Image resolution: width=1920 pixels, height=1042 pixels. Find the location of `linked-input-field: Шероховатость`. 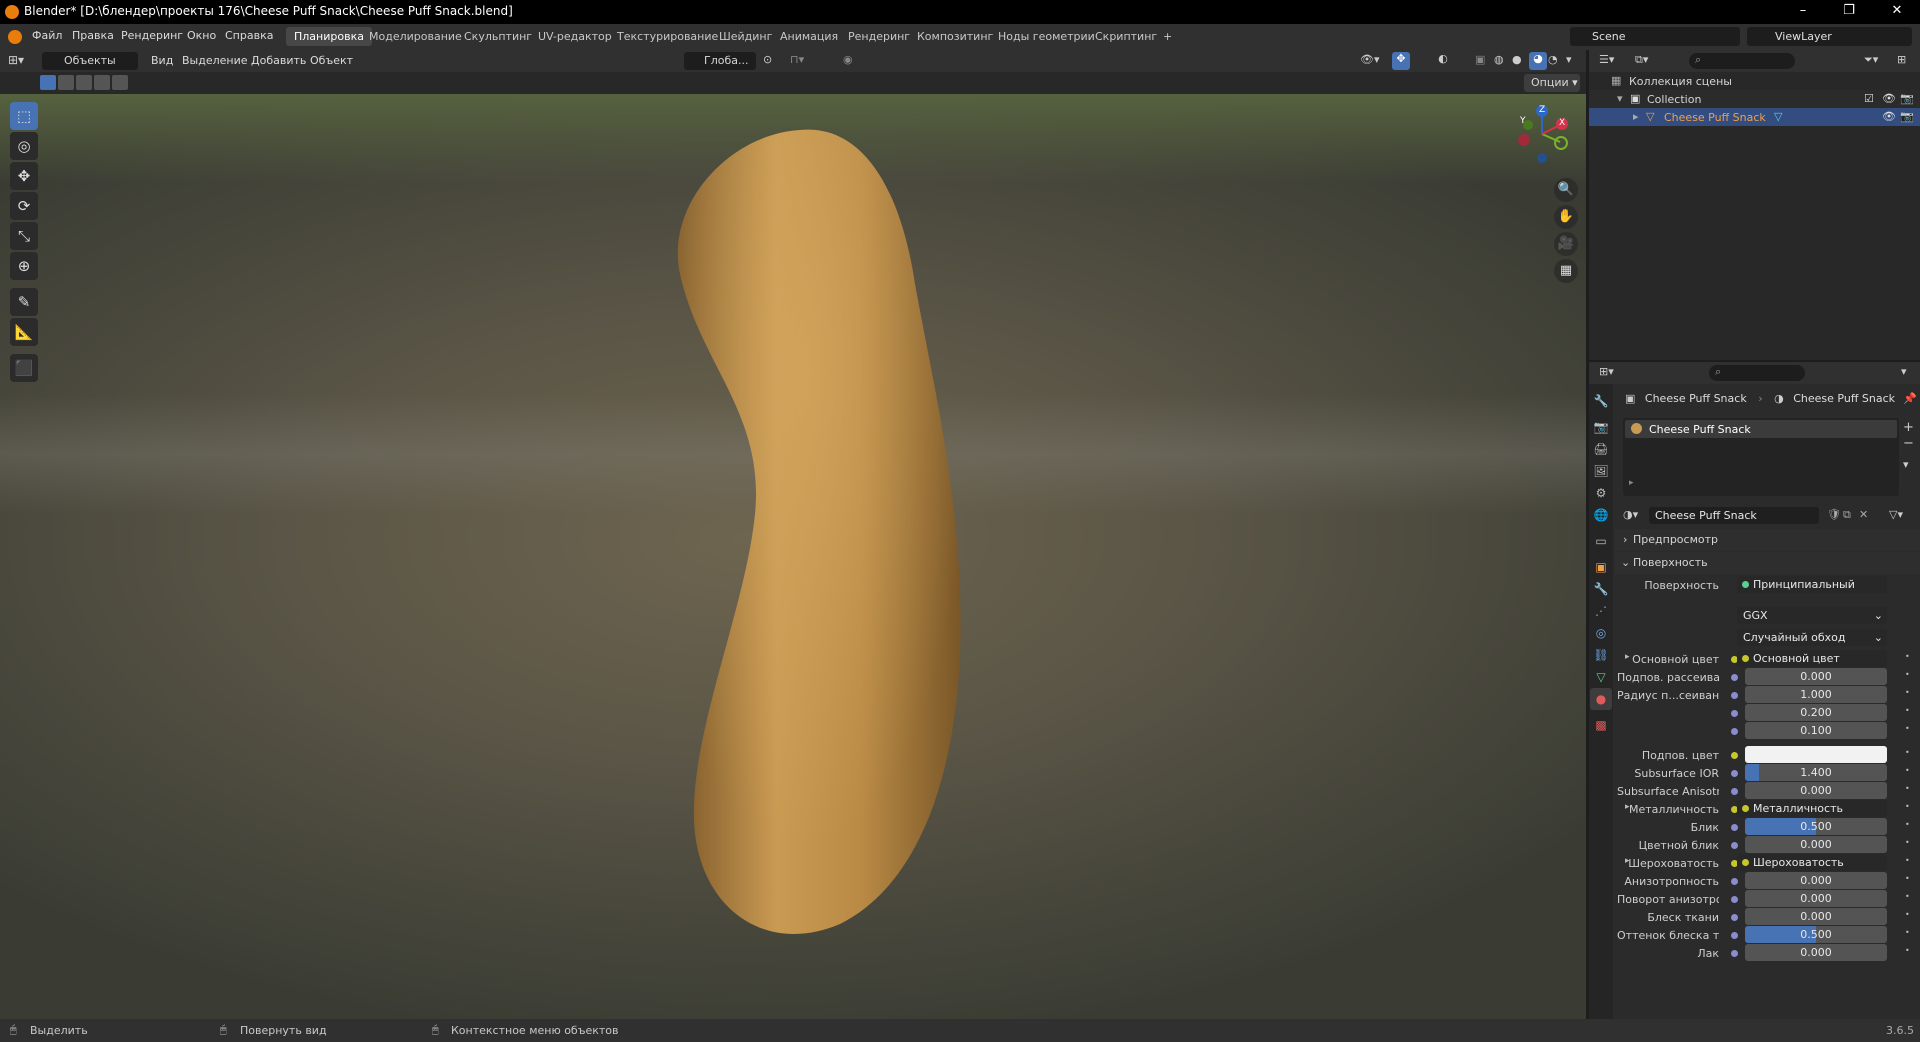

linked-input-field: Шероховатость is located at coordinates (1812, 862).